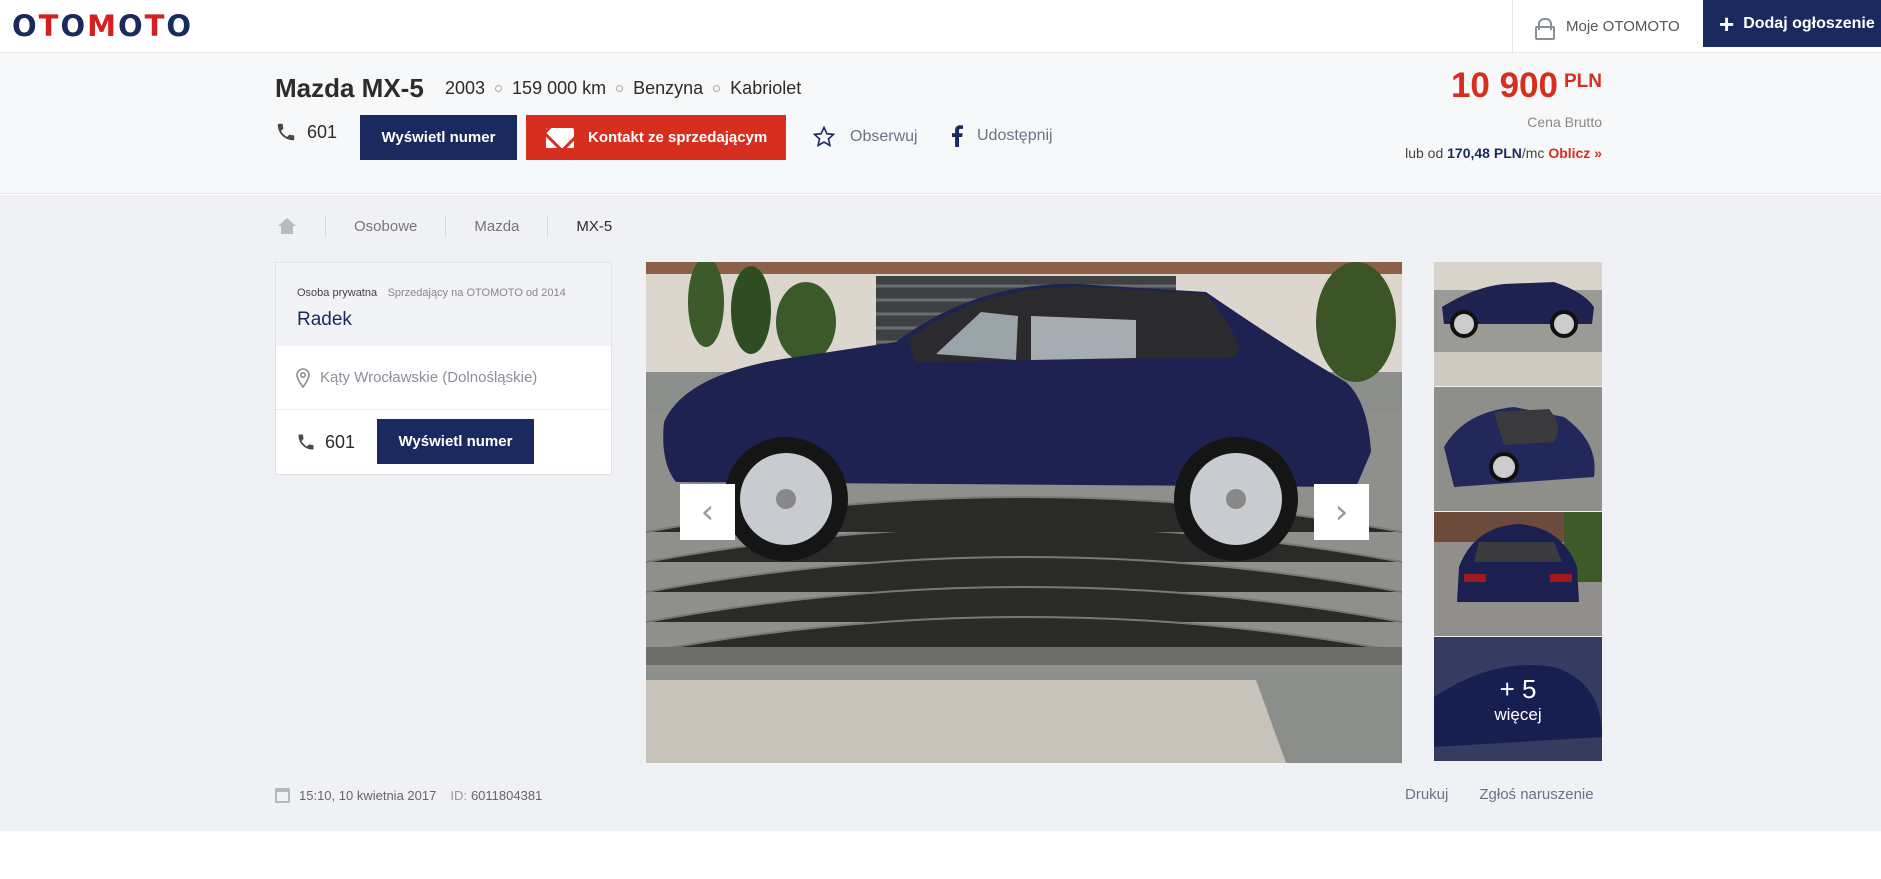 This screenshot has height=879, width=1881. What do you see at coordinates (444, 226) in the screenshot?
I see `breadcrumb: Osobowe Mazda MX-5` at bounding box center [444, 226].